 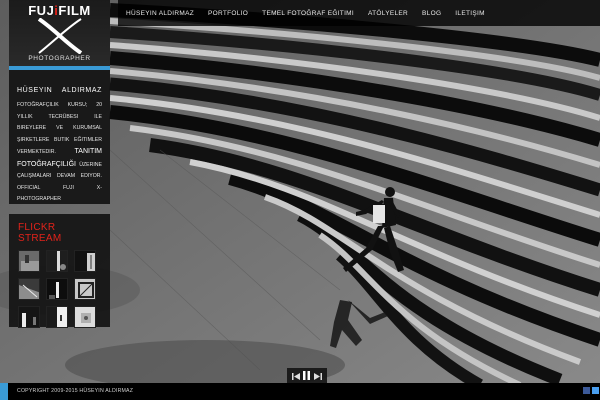 I want to click on about-first-name: HÜSEYIN, so click(x=35, y=90).